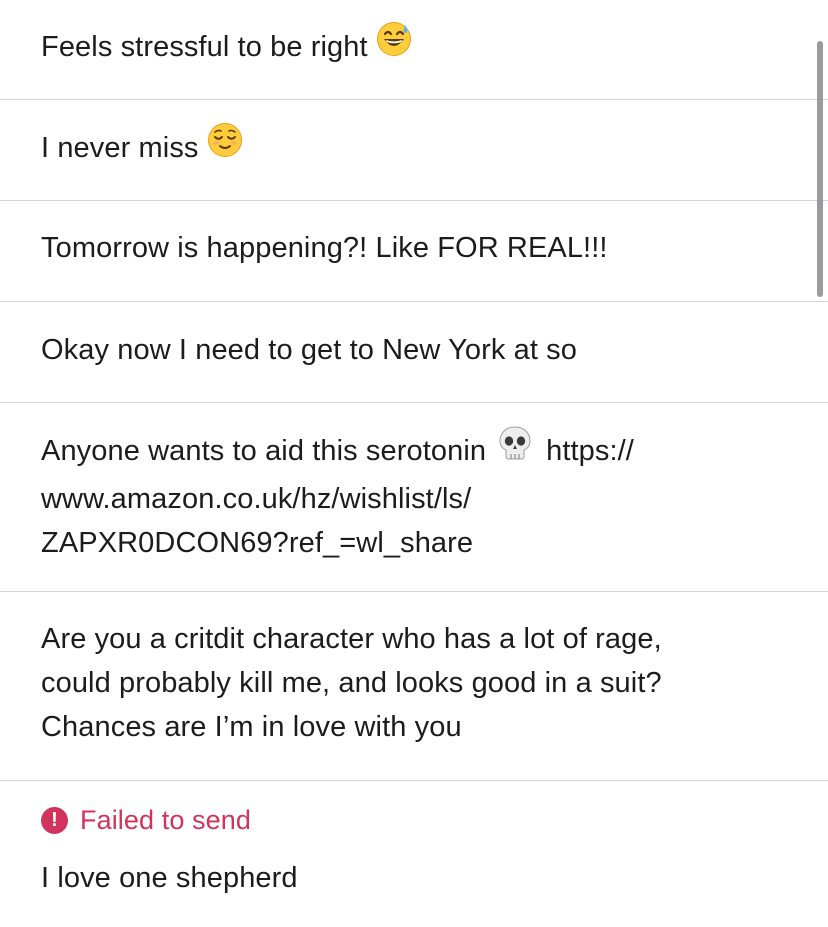 This screenshot has width=828, height=927. I want to click on failed-status: ! Failed to send, so click(384, 820).